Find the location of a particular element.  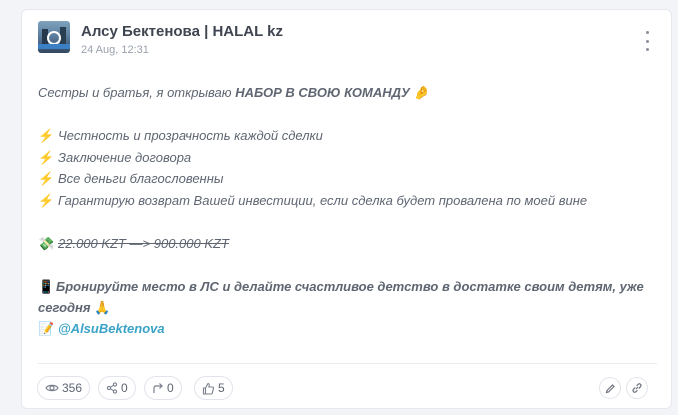

forward-arrow-icon is located at coordinates (158, 388).